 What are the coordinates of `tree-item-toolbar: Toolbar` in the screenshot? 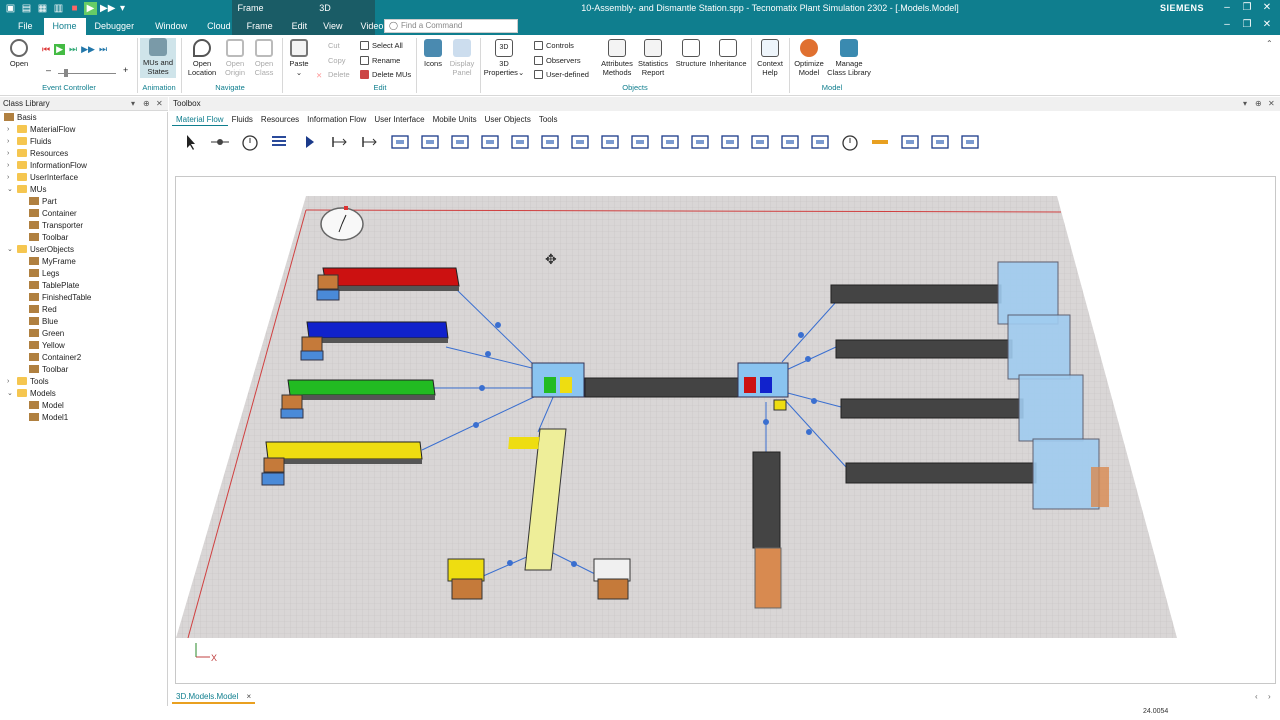 It's located at (48, 238).